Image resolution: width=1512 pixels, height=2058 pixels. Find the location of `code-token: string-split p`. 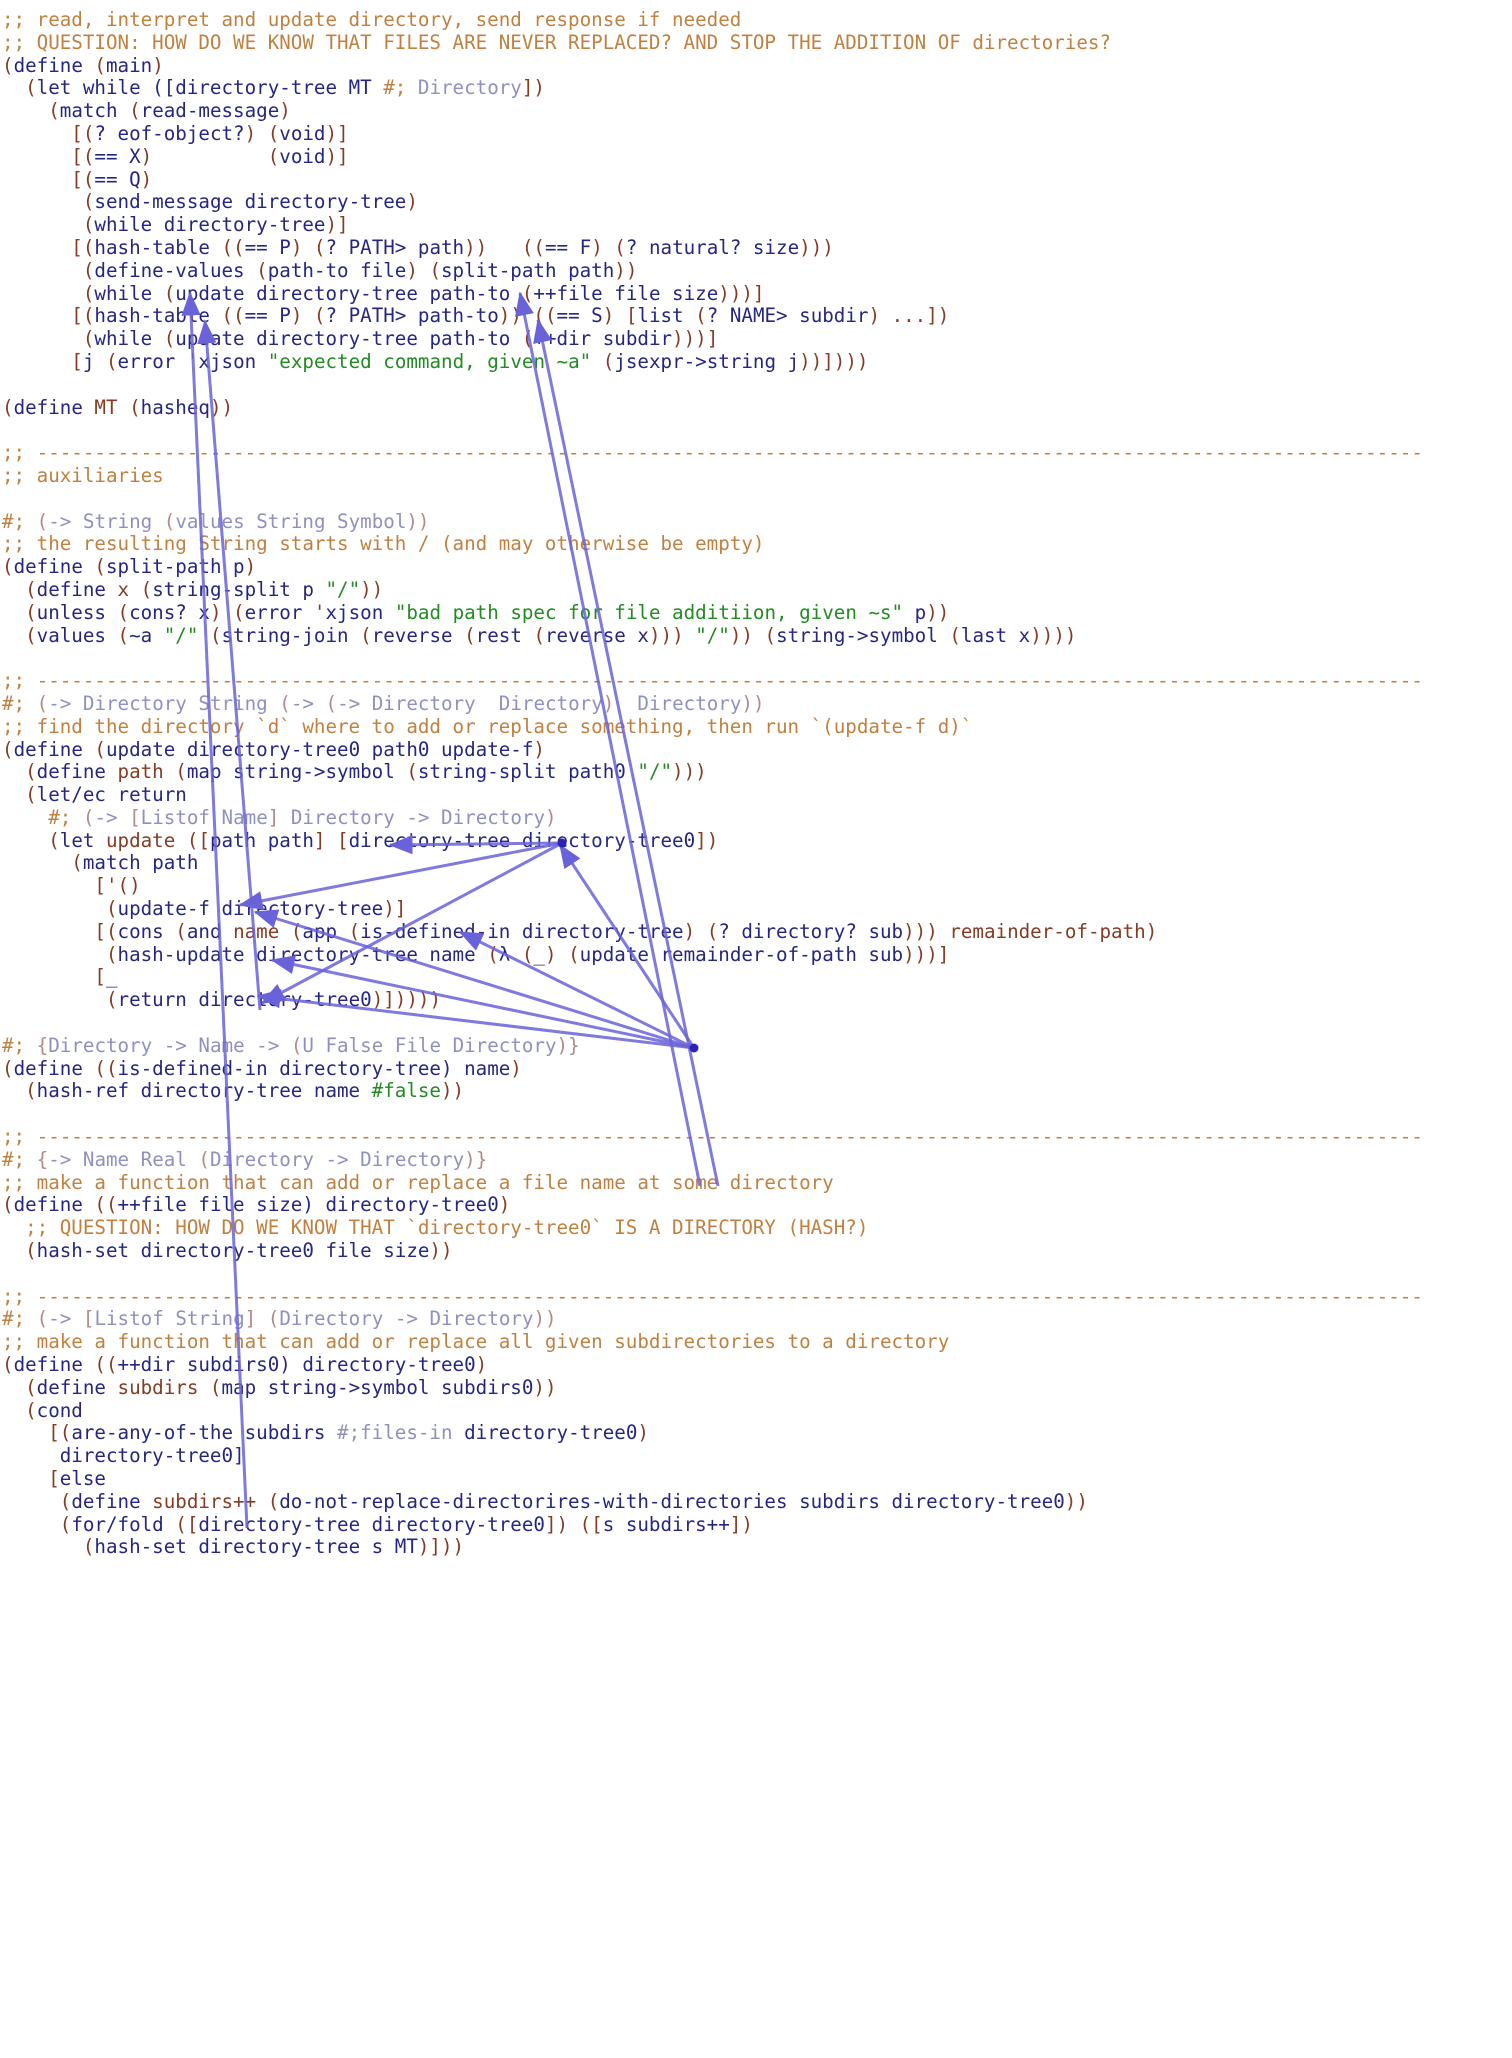

code-token: string-split p is located at coordinates (239, 589).